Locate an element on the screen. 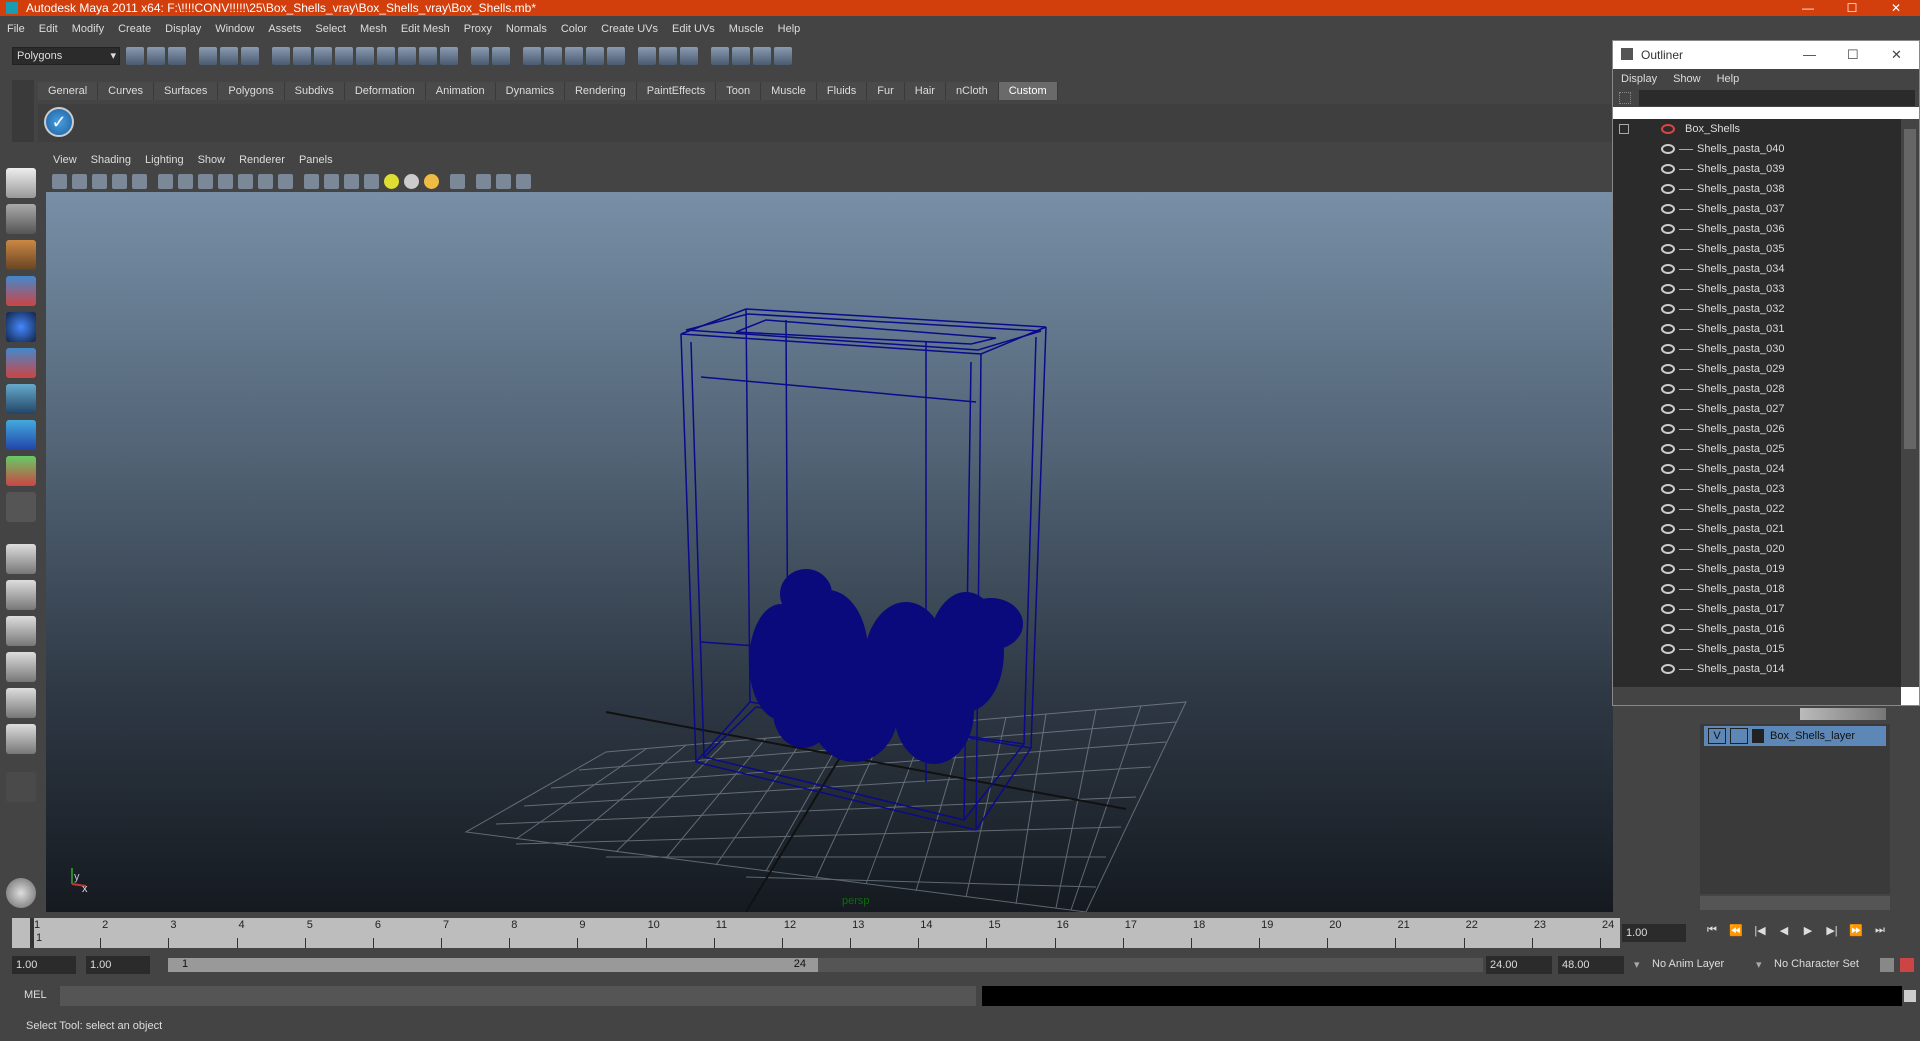 The image size is (1920, 1041). tab-painteffects: PaintEffects is located at coordinates (676, 91).